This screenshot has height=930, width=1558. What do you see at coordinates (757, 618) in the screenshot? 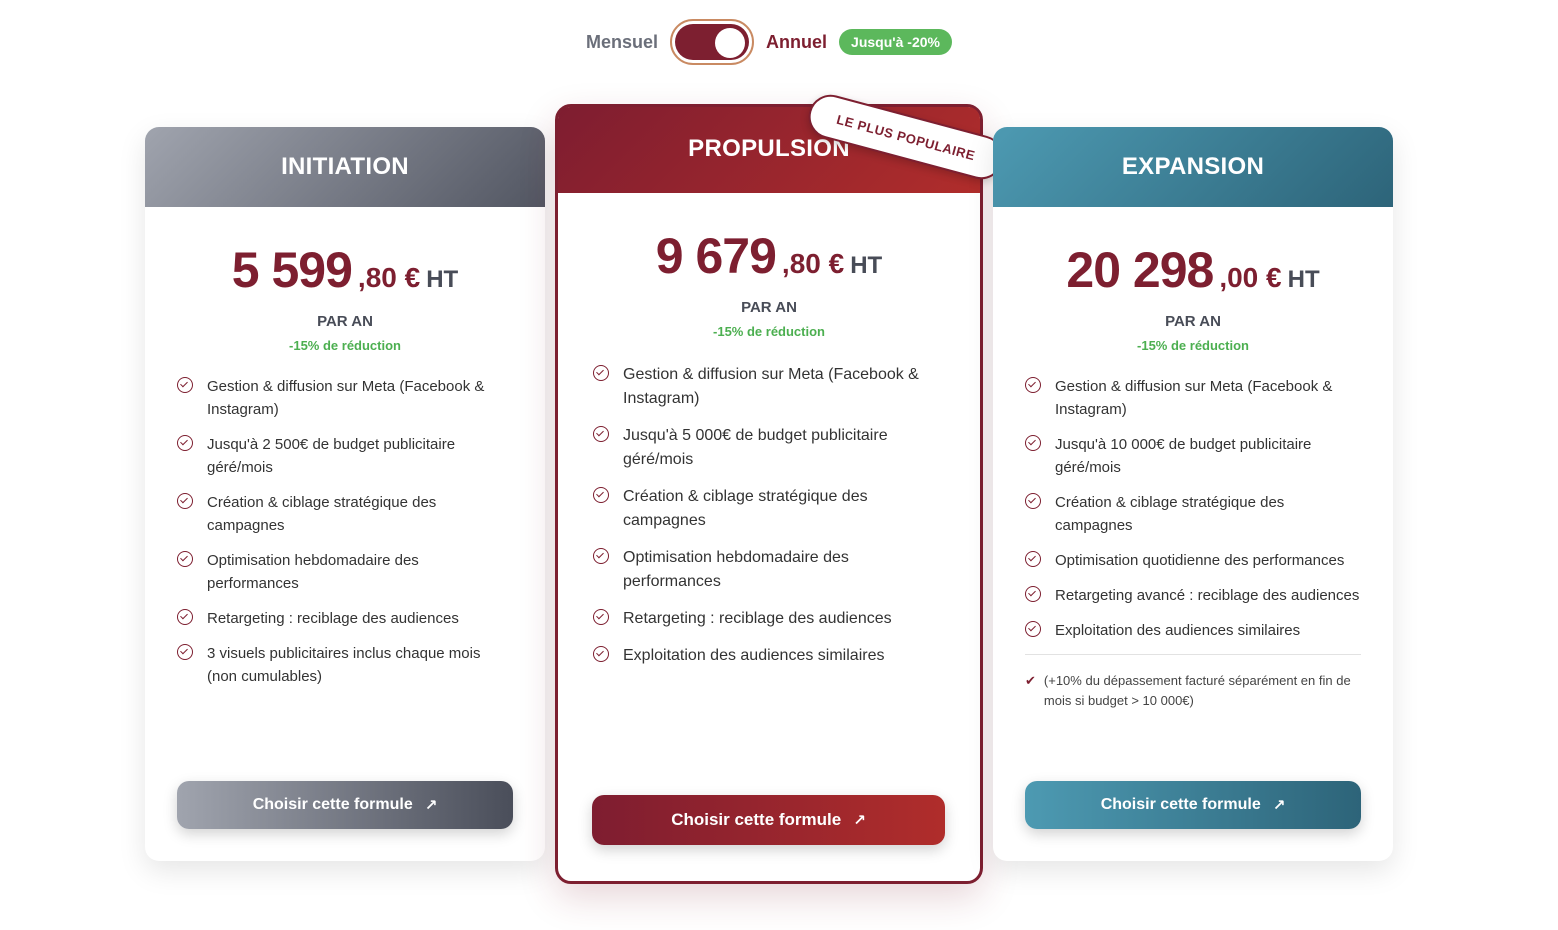
I see `feature-text: Retargeting : reciblage des audiences` at bounding box center [757, 618].